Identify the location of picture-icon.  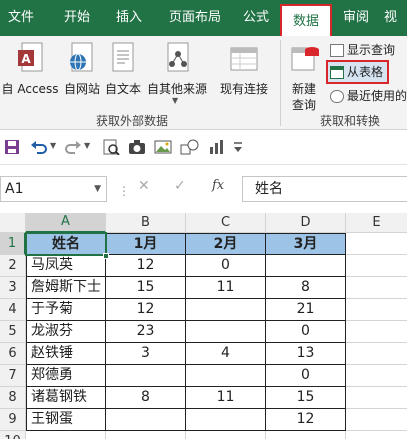
(163, 147).